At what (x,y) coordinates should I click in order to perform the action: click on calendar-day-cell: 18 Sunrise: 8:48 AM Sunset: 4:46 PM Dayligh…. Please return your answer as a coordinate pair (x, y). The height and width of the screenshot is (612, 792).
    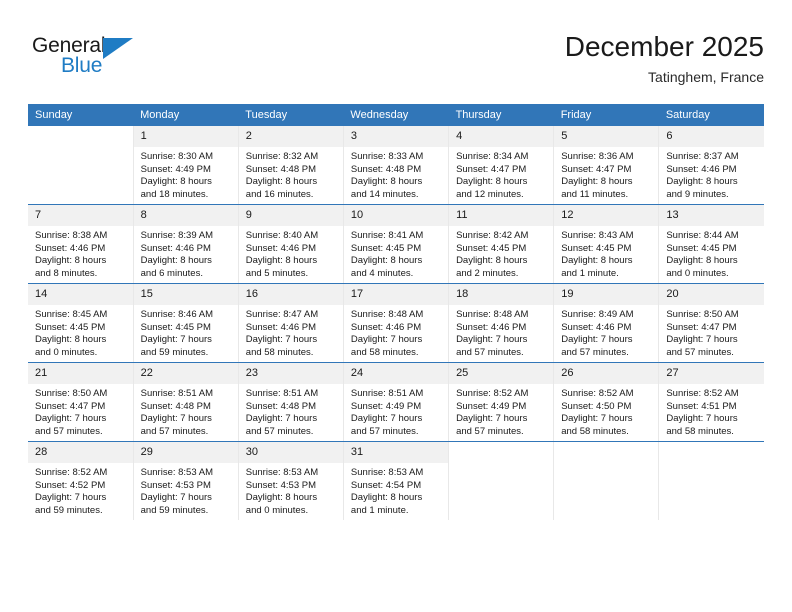
    Looking at the image, I should click on (501, 323).